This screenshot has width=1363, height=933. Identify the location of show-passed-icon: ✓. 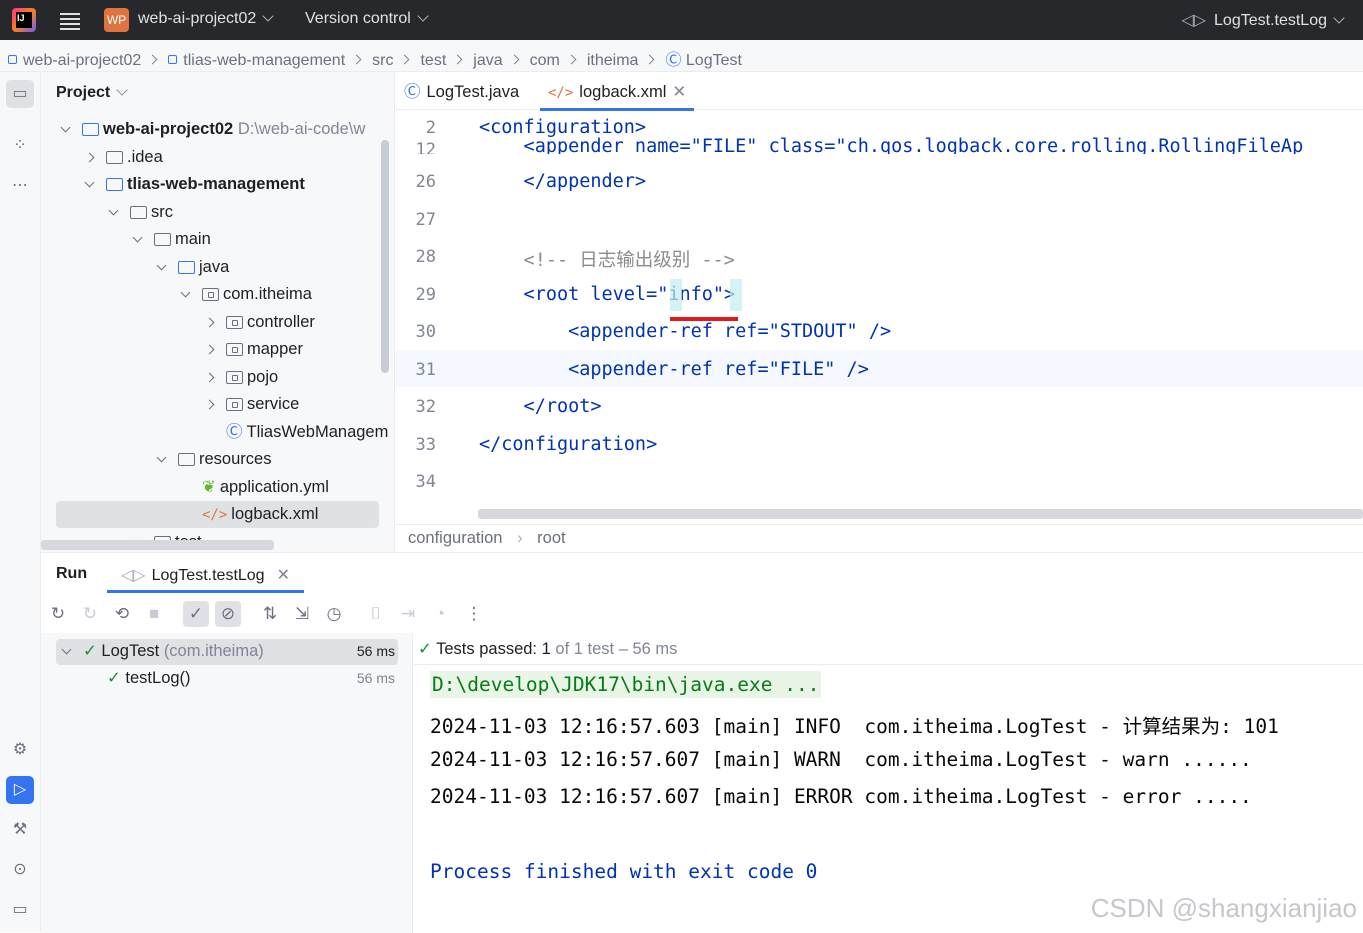
(196, 614).